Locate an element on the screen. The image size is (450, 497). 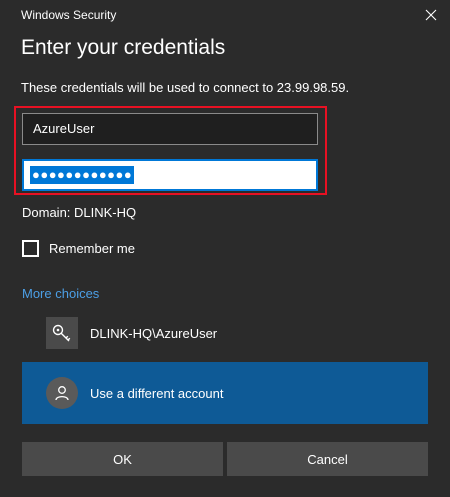
remember-me-checkbox: Remember me is located at coordinates (78, 248).